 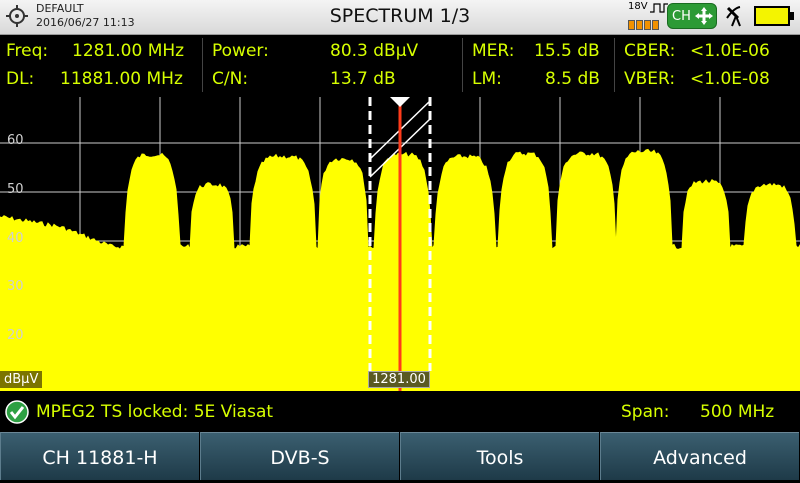 I want to click on y-tick-50: 50, so click(x=15, y=189).